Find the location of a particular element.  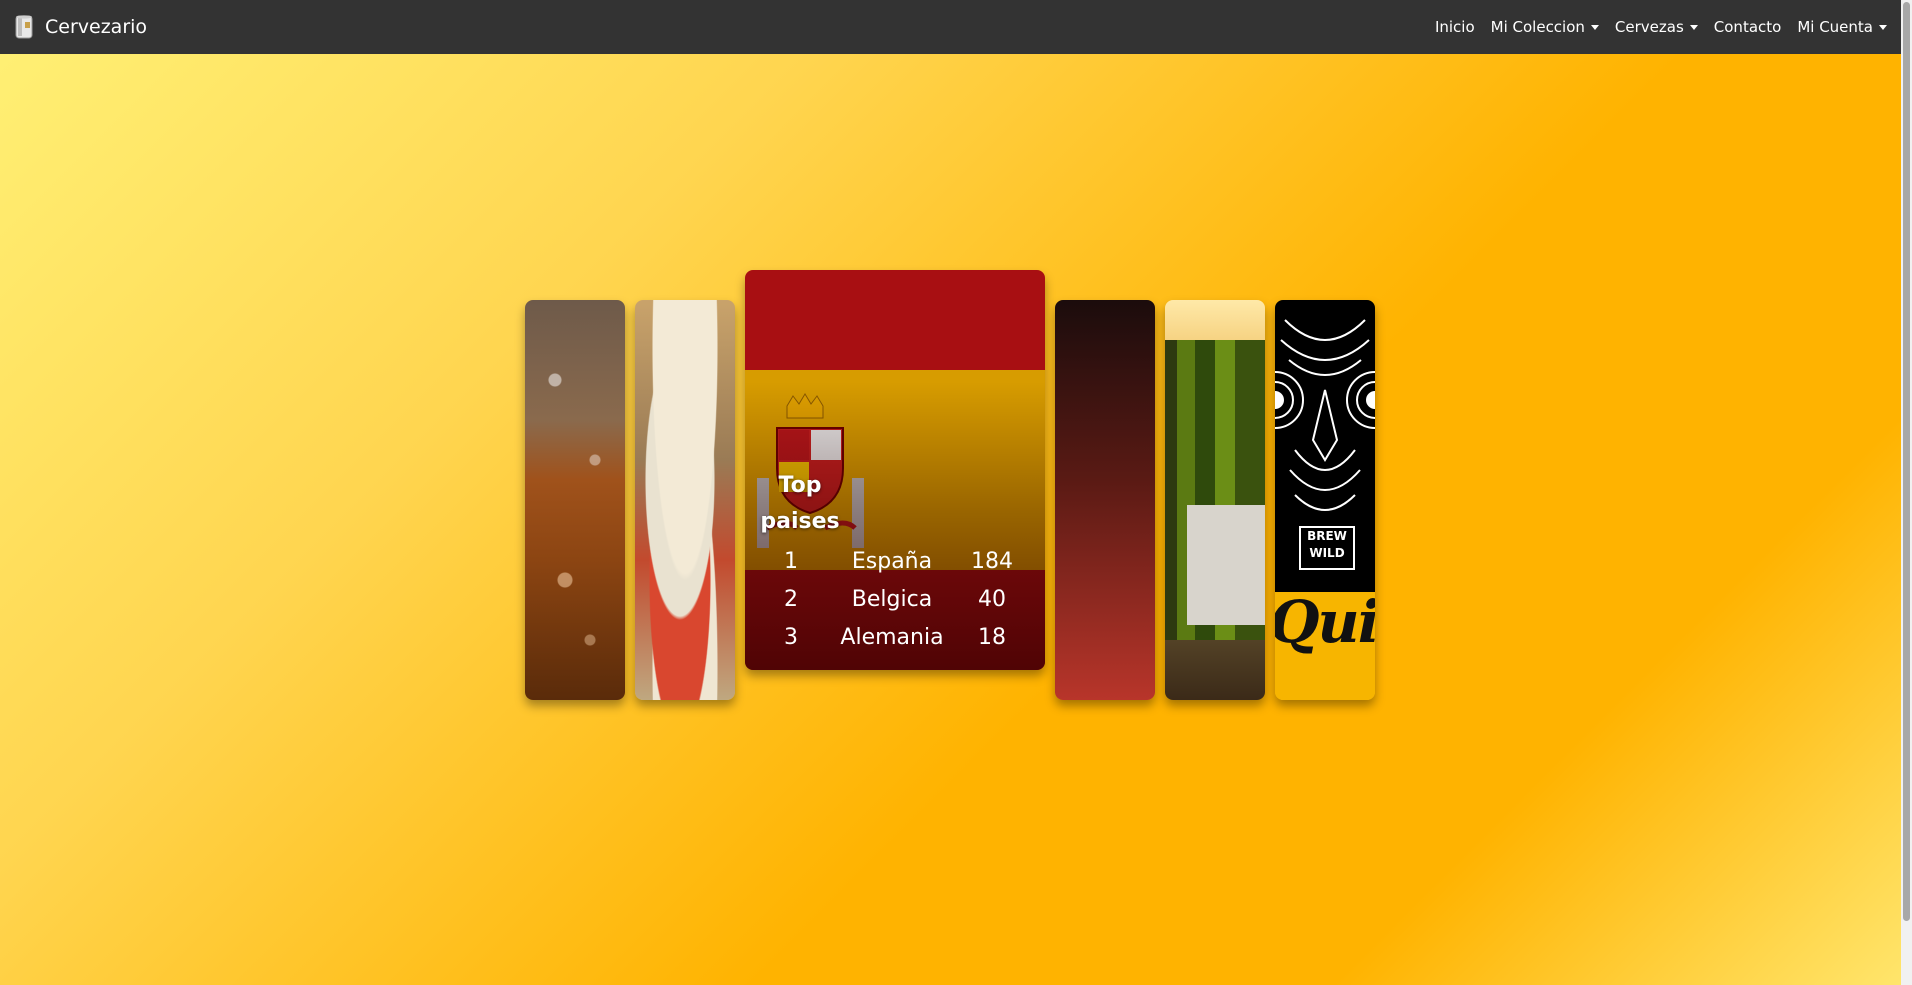

count-cell: 18 is located at coordinates (992, 637).